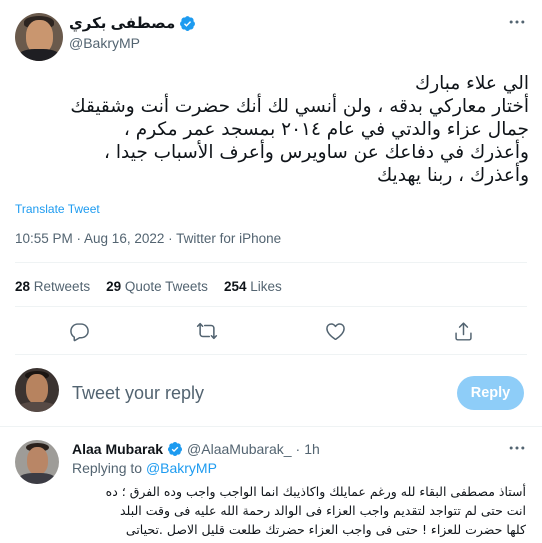 The width and height of the screenshot is (542, 543). I want to click on translate-tweet-link: Translate Tweet, so click(57, 209).